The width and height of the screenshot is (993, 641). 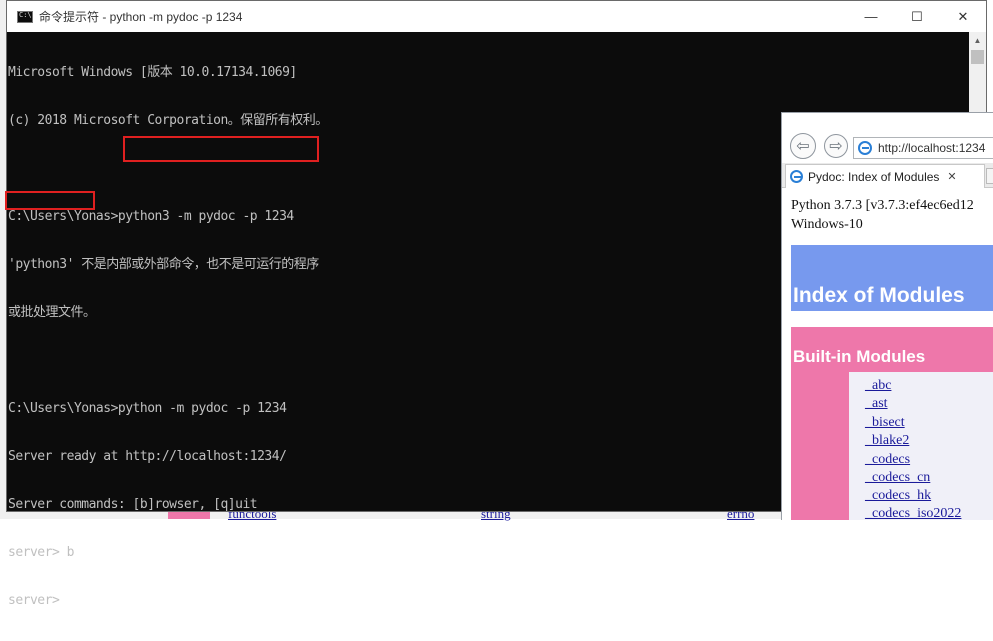 I want to click on minimize-button: —, so click(x=871, y=16).